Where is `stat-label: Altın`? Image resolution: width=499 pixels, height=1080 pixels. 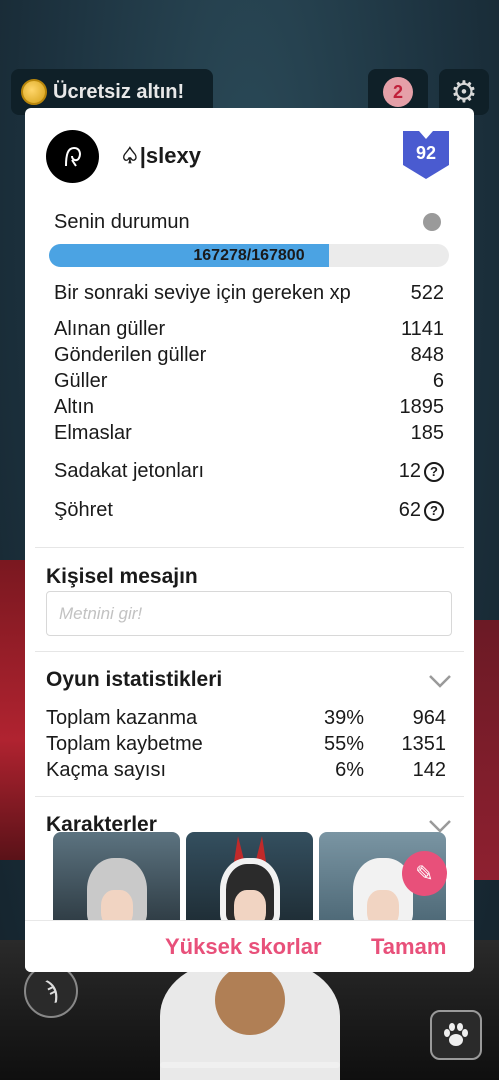
stat-label: Altın is located at coordinates (74, 407).